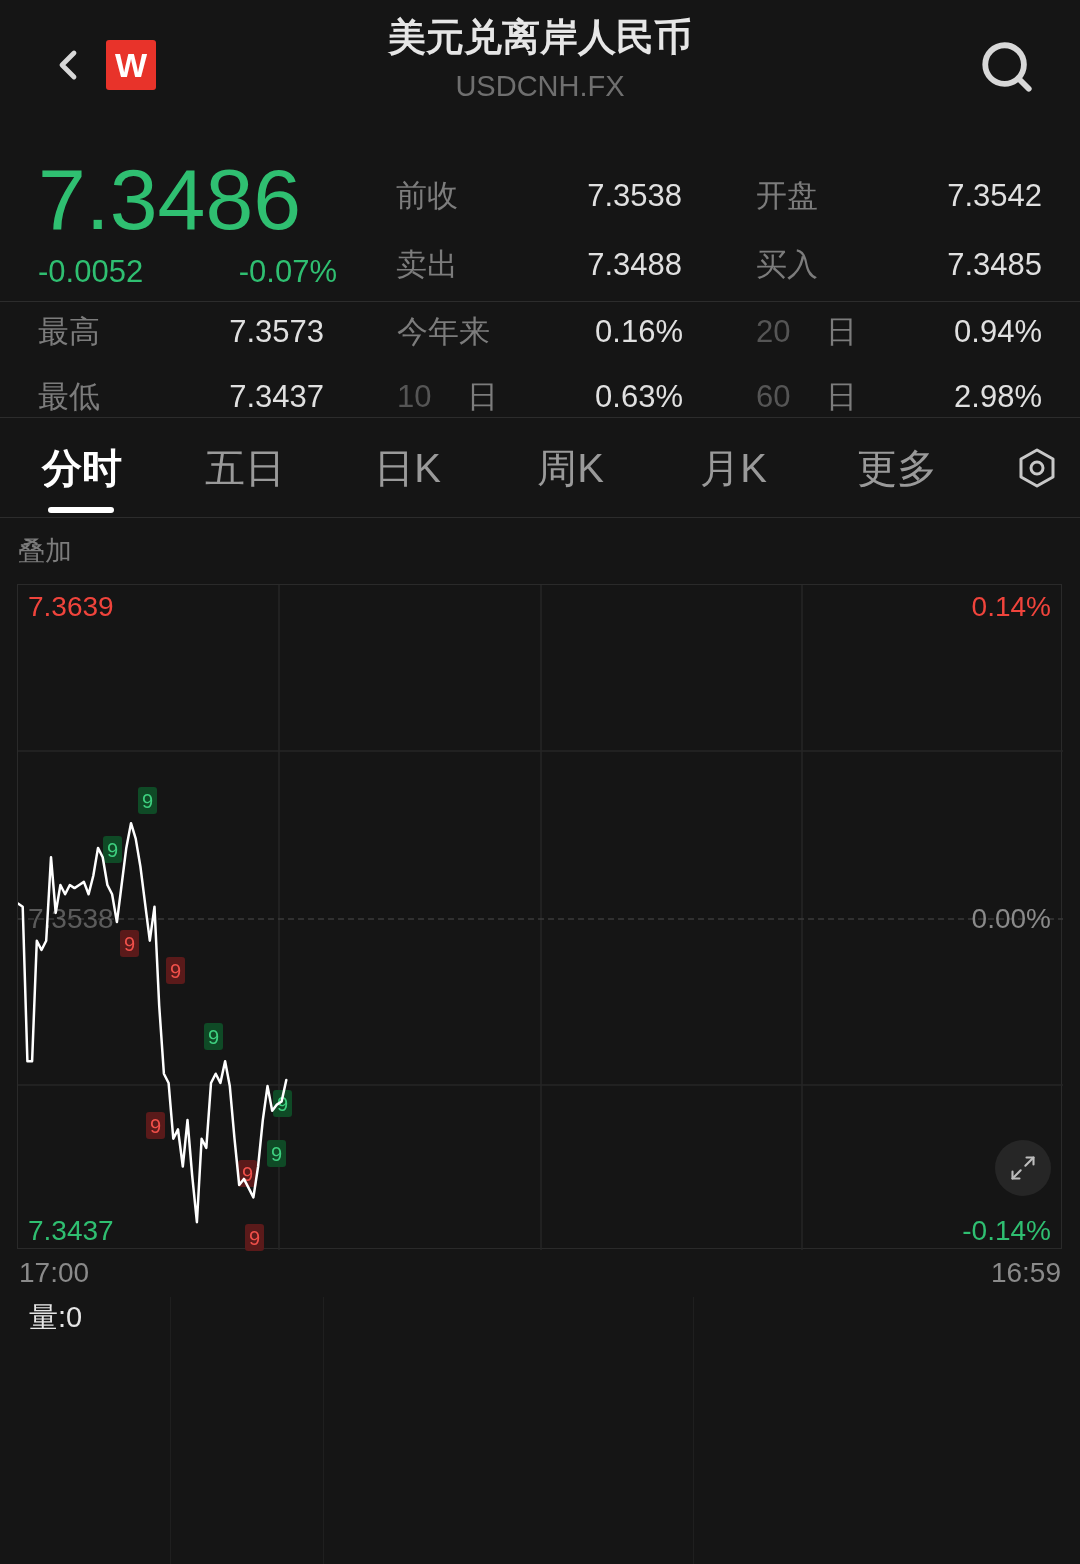 This screenshot has width=1080, height=1564. What do you see at coordinates (773, 333) in the screenshot?
I see `period-number: 20` at bounding box center [773, 333].